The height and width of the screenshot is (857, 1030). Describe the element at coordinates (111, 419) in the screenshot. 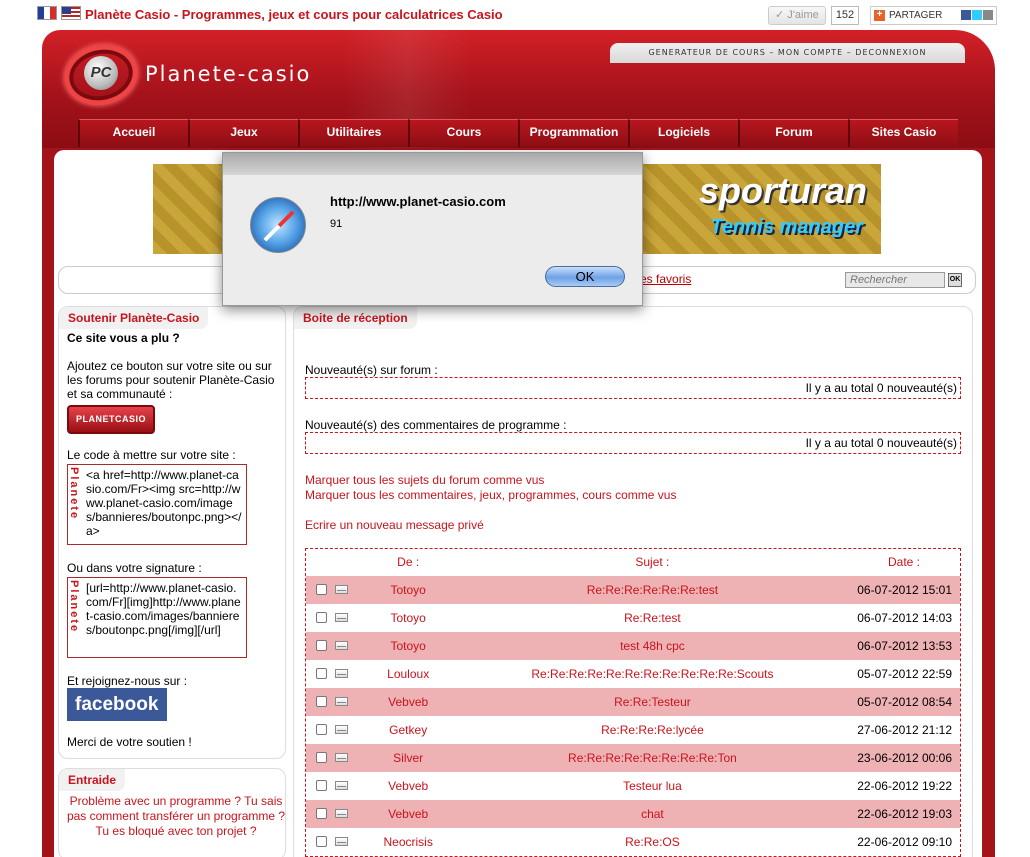

I see `planetcasio-button: PLANETCASIO` at that location.